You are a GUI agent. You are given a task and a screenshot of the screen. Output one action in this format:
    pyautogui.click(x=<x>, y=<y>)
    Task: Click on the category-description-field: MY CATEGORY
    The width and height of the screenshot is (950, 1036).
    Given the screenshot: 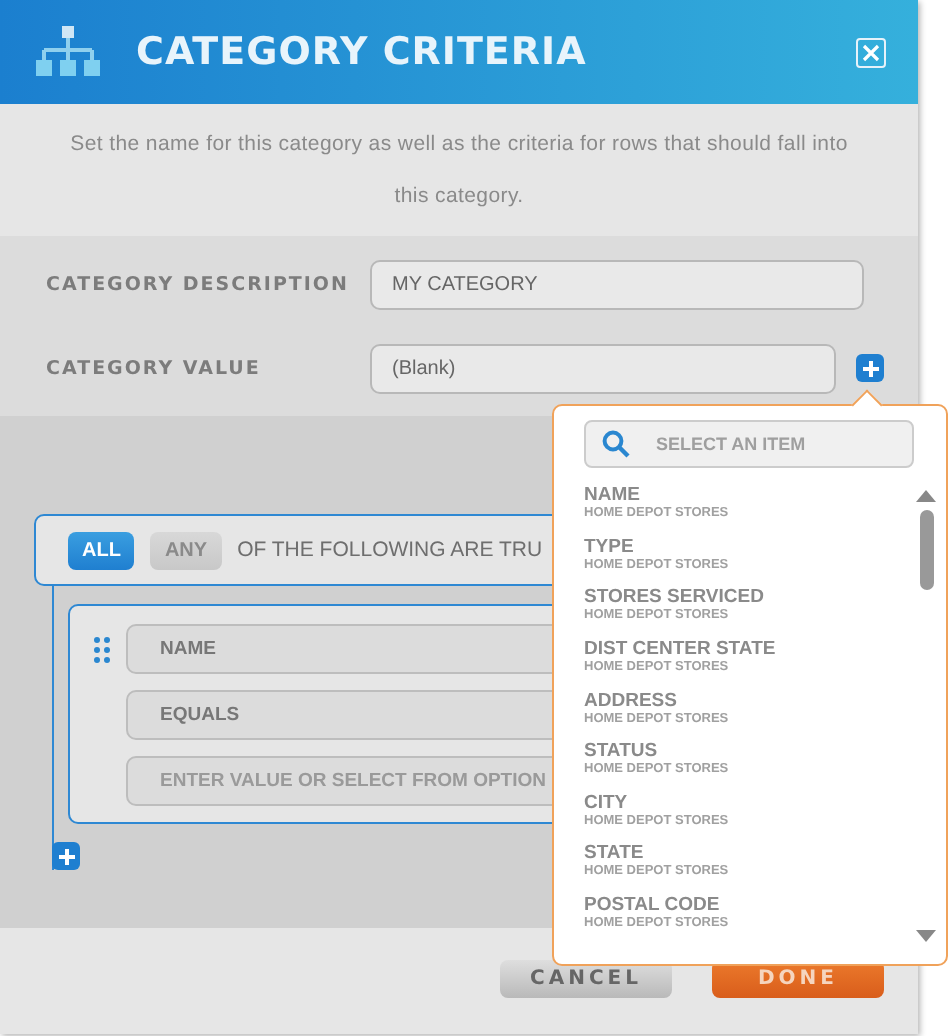 What is the action you would take?
    pyautogui.click(x=617, y=284)
    